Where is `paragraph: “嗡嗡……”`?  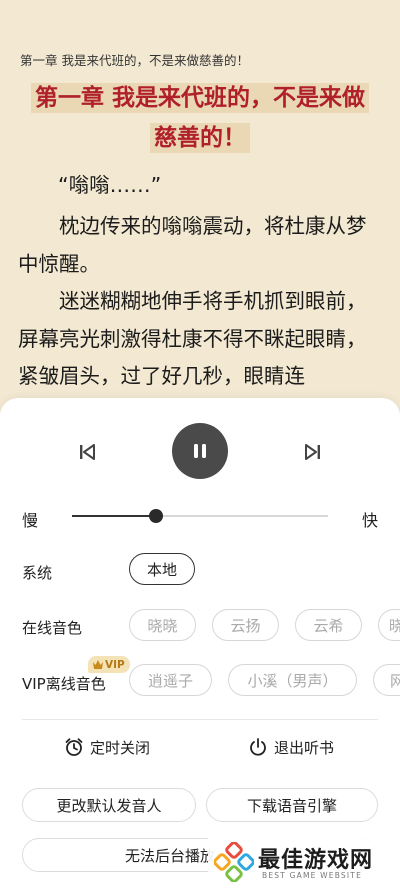
paragraph: “嗡嗡……” is located at coordinates (110, 185).